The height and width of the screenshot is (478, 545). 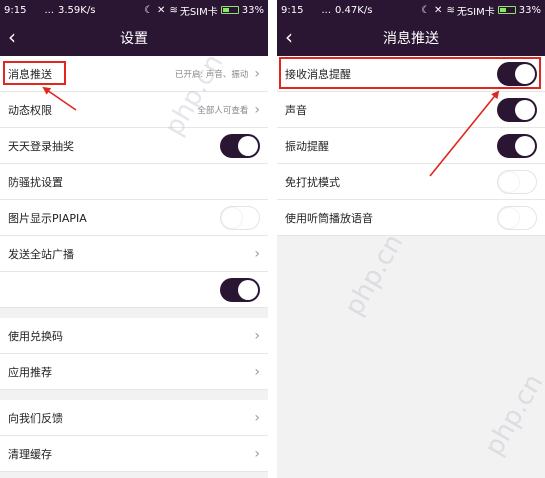 I want to click on row-redeem-code: 使用兑换码 ›, so click(x=134, y=336).